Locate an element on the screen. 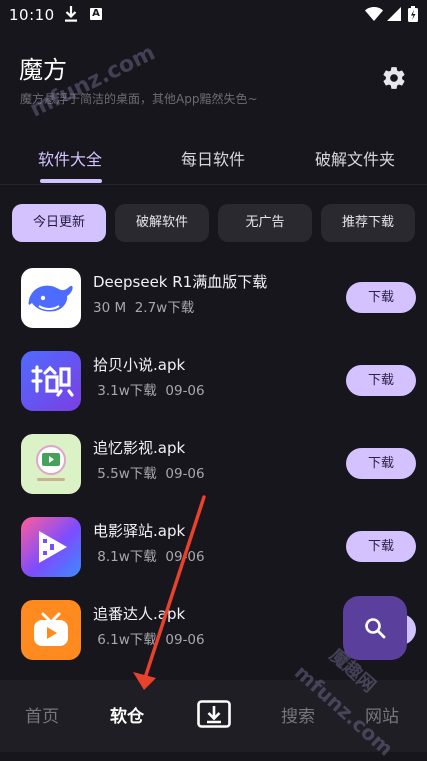  app-meta: 8.1w下载 09-06 is located at coordinates (149, 557).